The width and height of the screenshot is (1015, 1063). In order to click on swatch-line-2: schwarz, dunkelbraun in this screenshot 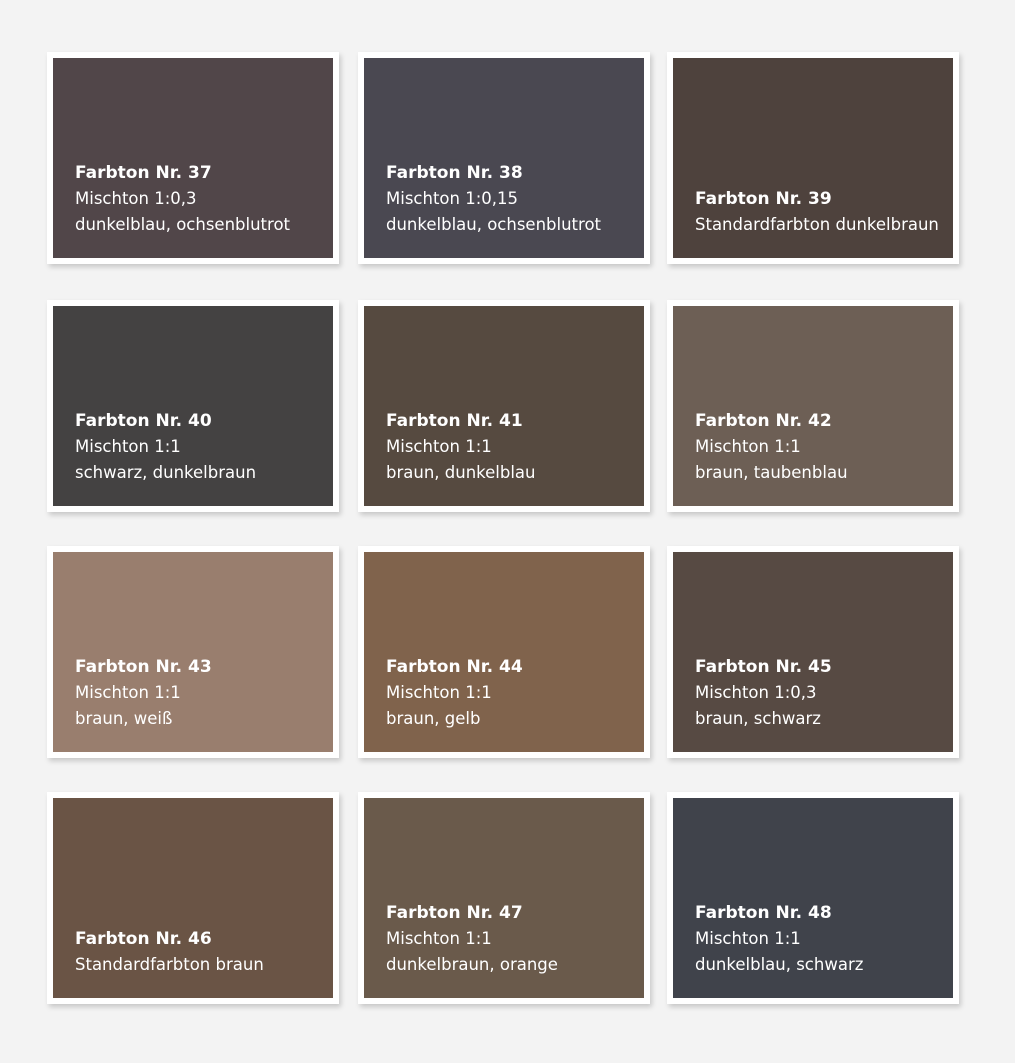, I will do `click(166, 472)`.